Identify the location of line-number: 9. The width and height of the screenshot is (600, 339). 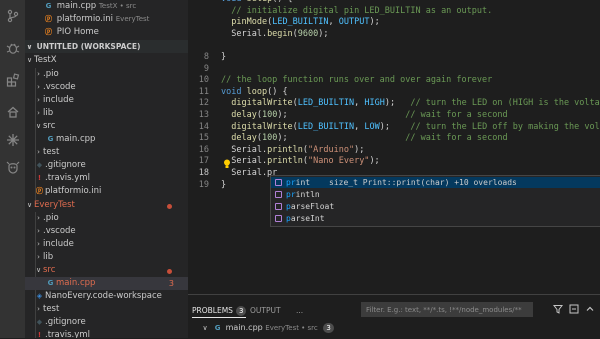
(206, 68).